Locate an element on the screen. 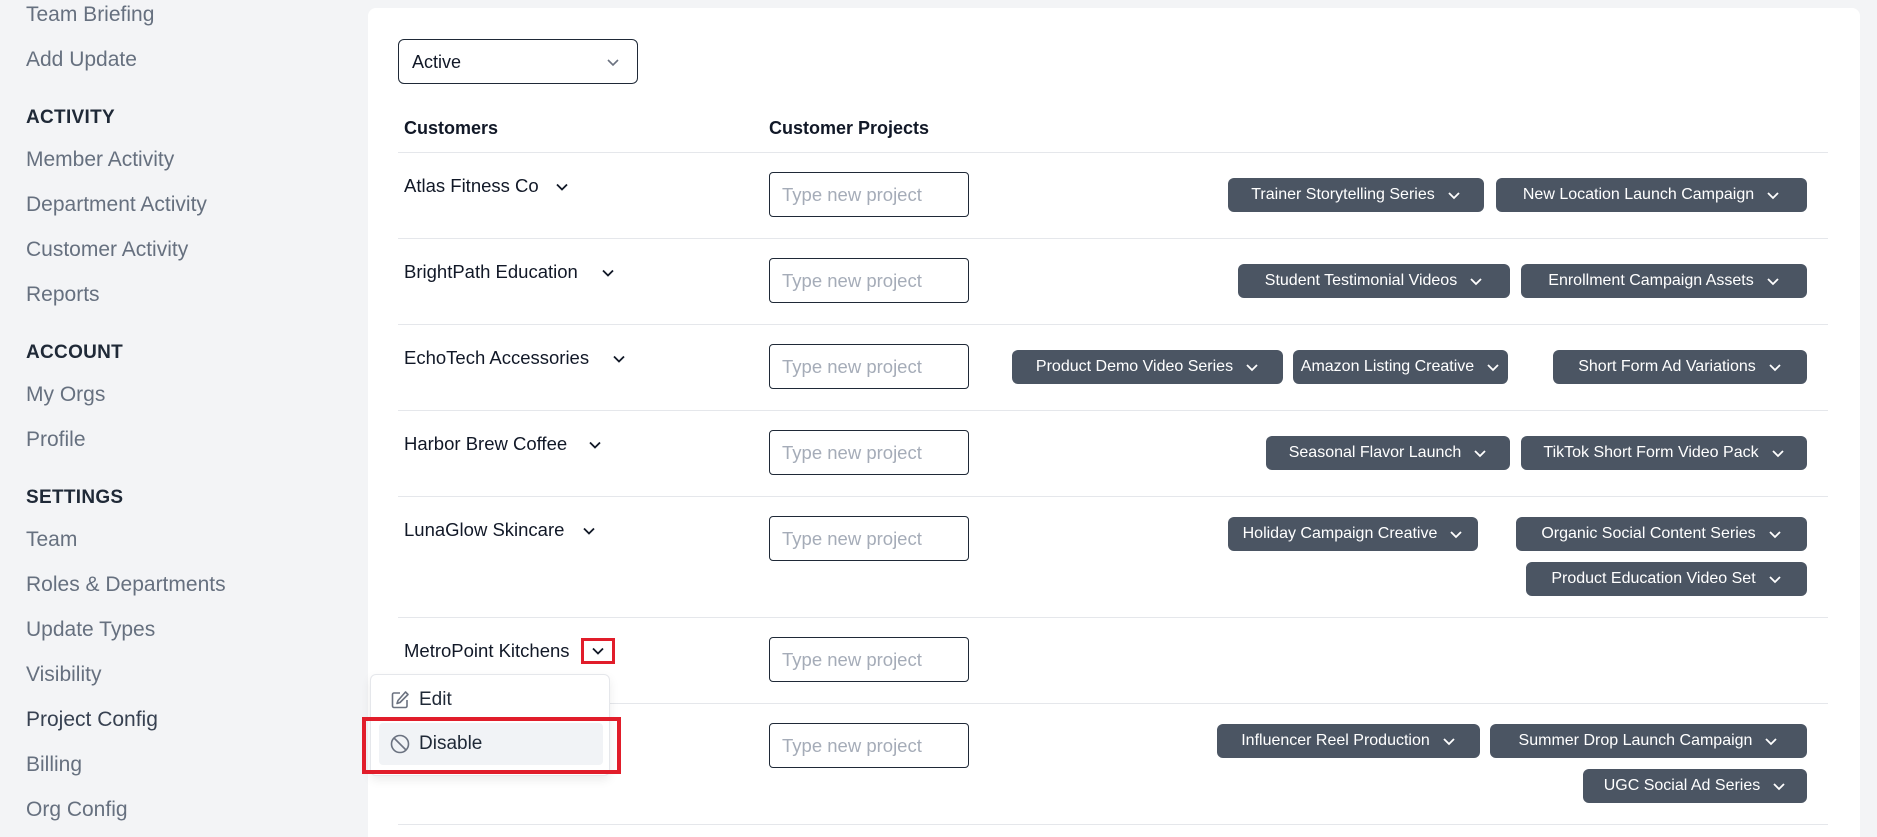 The image size is (1877, 837). customer-name: Atlas Fitness Co is located at coordinates (471, 185).